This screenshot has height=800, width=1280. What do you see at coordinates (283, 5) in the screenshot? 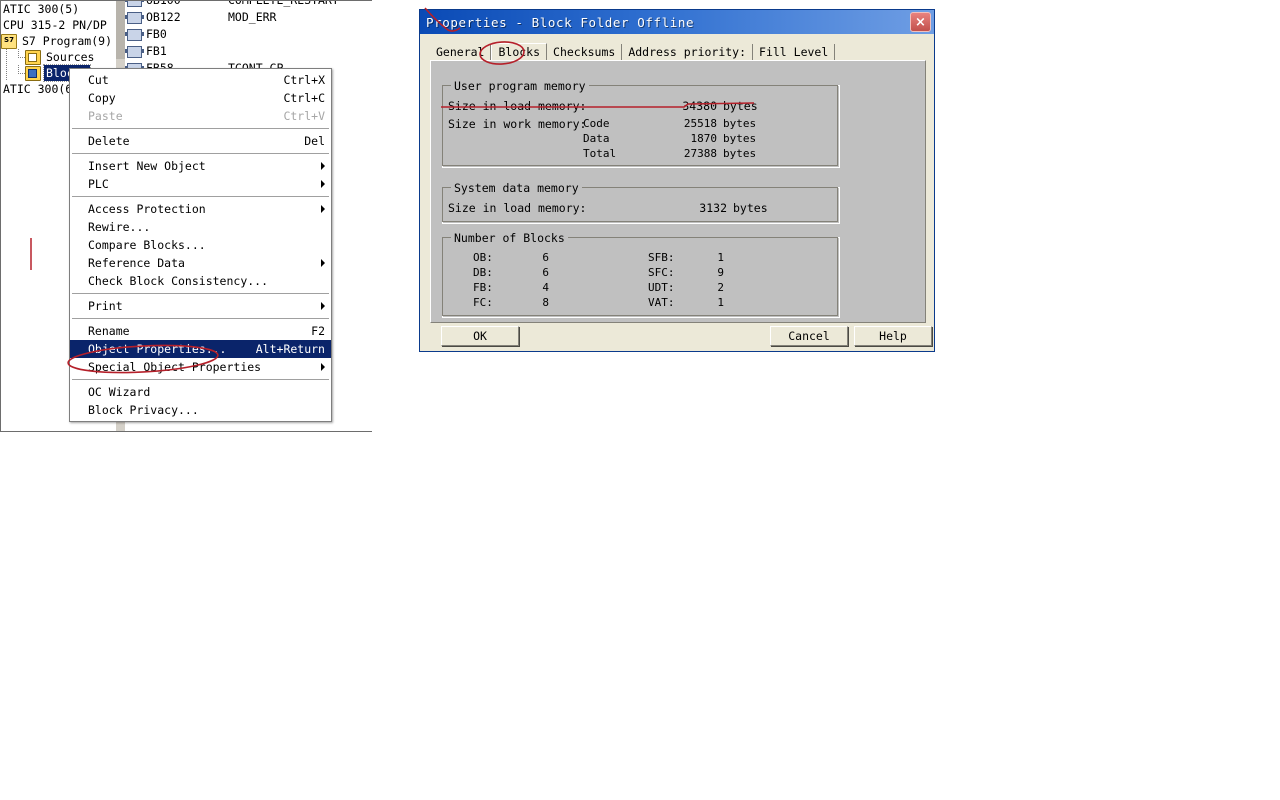
I see `block-symbolic-name: COMPLETE_RESTART` at bounding box center [283, 5].